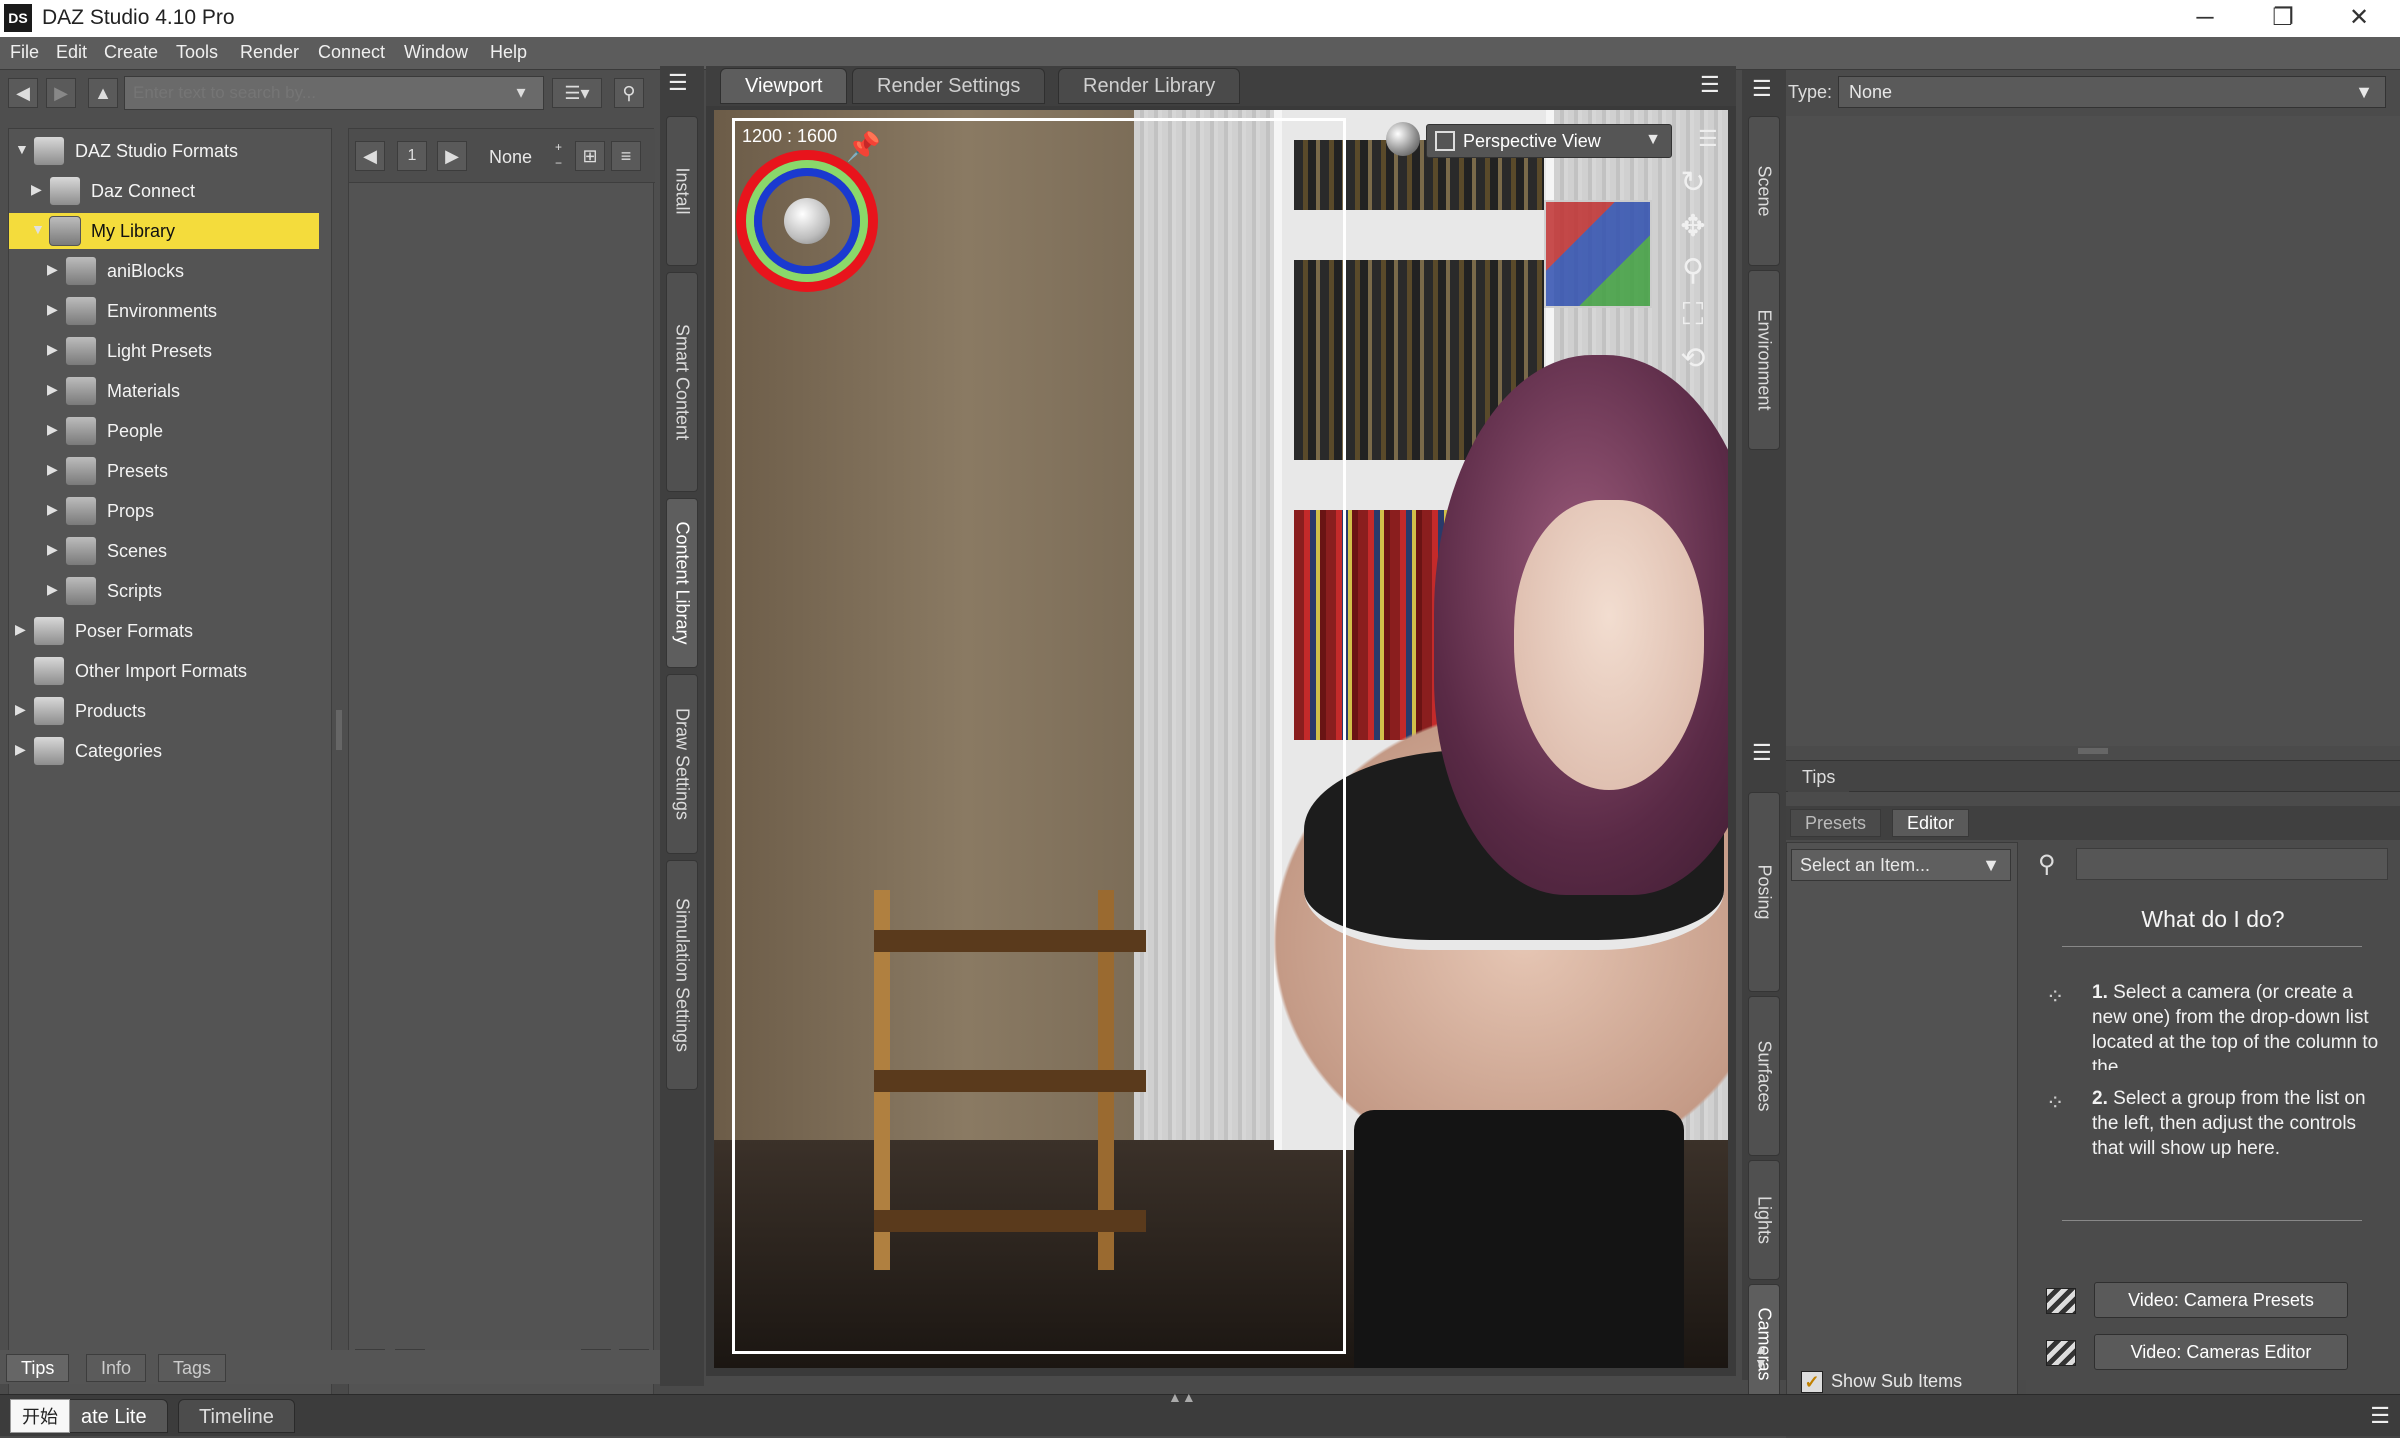 Image resolution: width=2400 pixels, height=1438 pixels. I want to click on draw-style-icon, so click(1403, 139).